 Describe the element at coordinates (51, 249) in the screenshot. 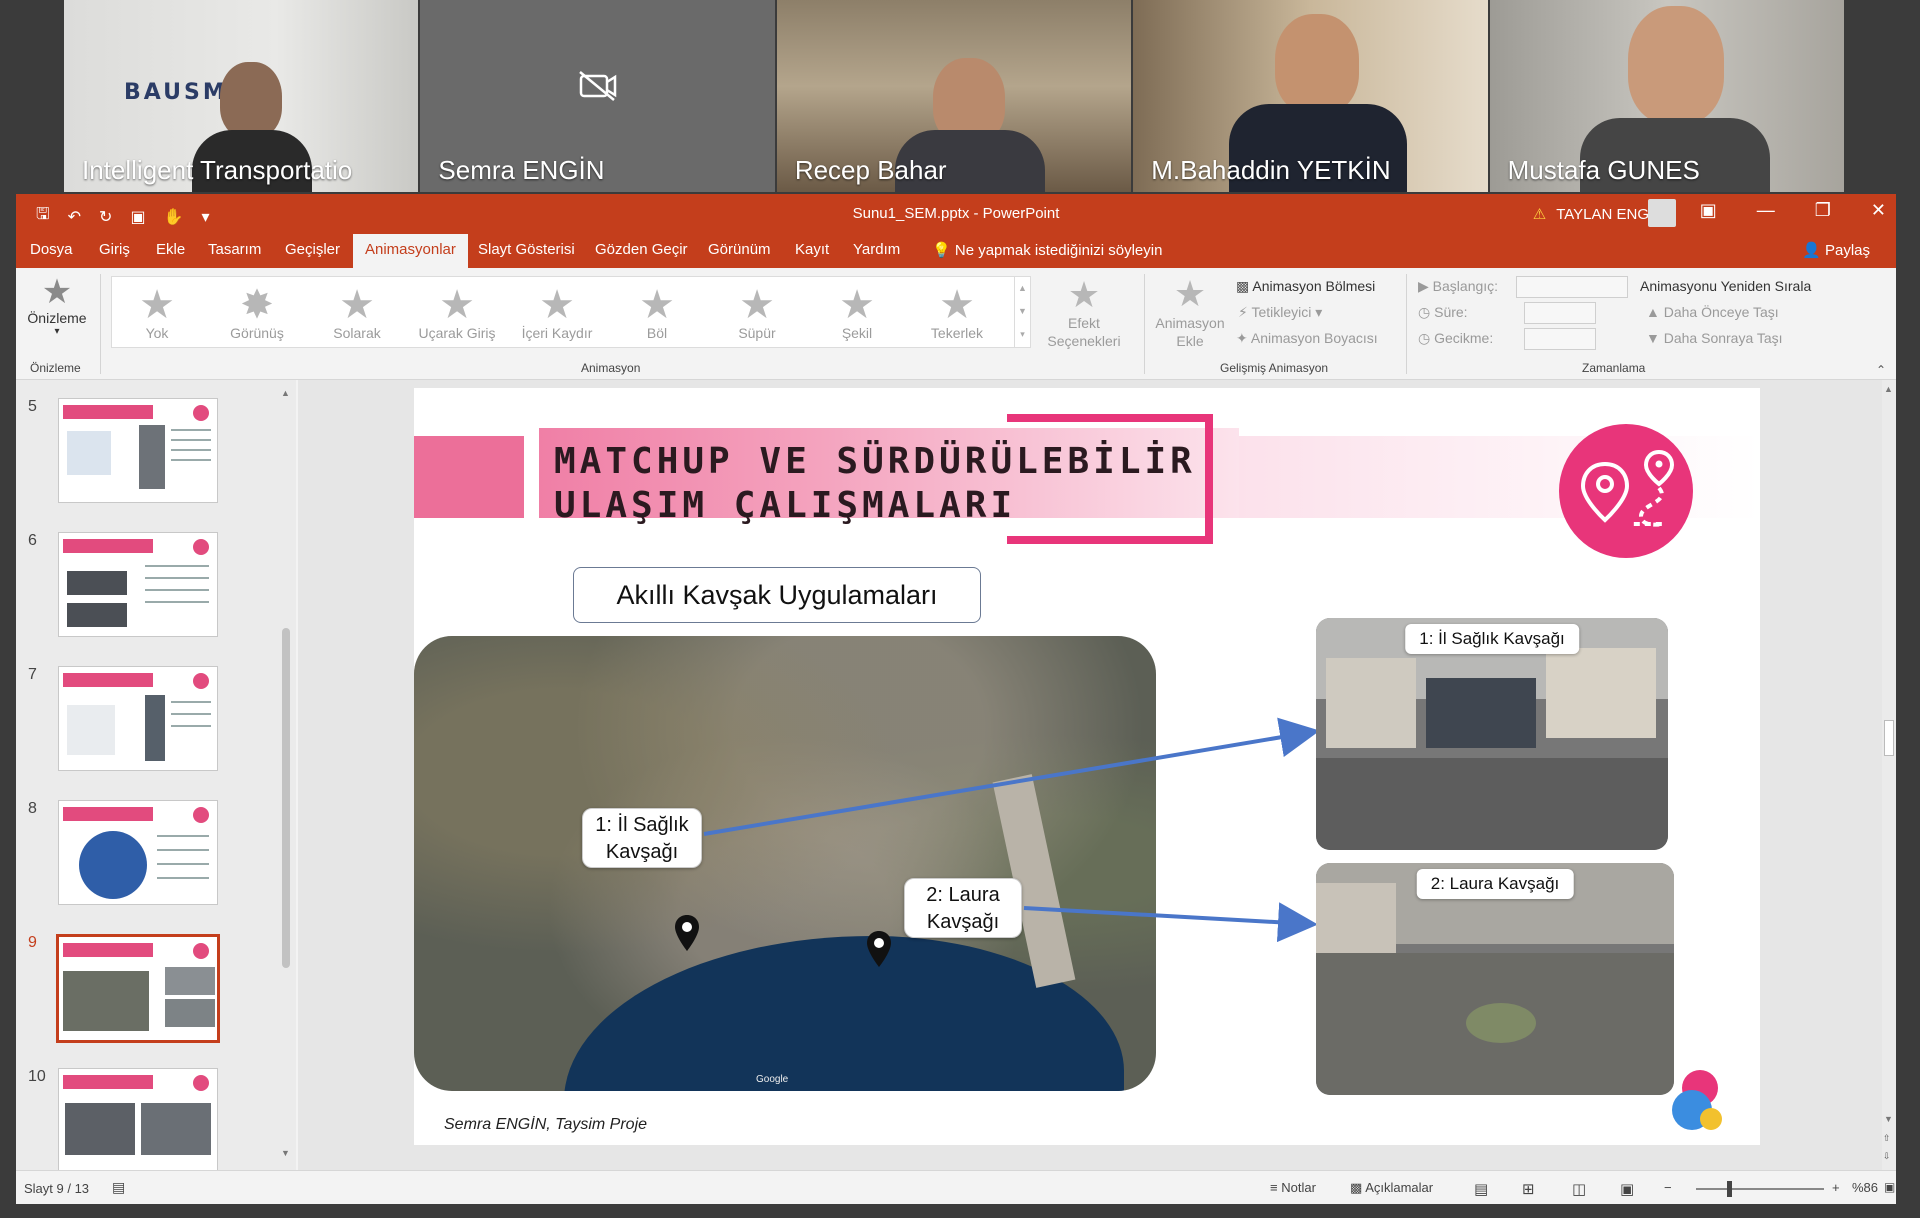

I see `tab-dosya: Dosya` at that location.